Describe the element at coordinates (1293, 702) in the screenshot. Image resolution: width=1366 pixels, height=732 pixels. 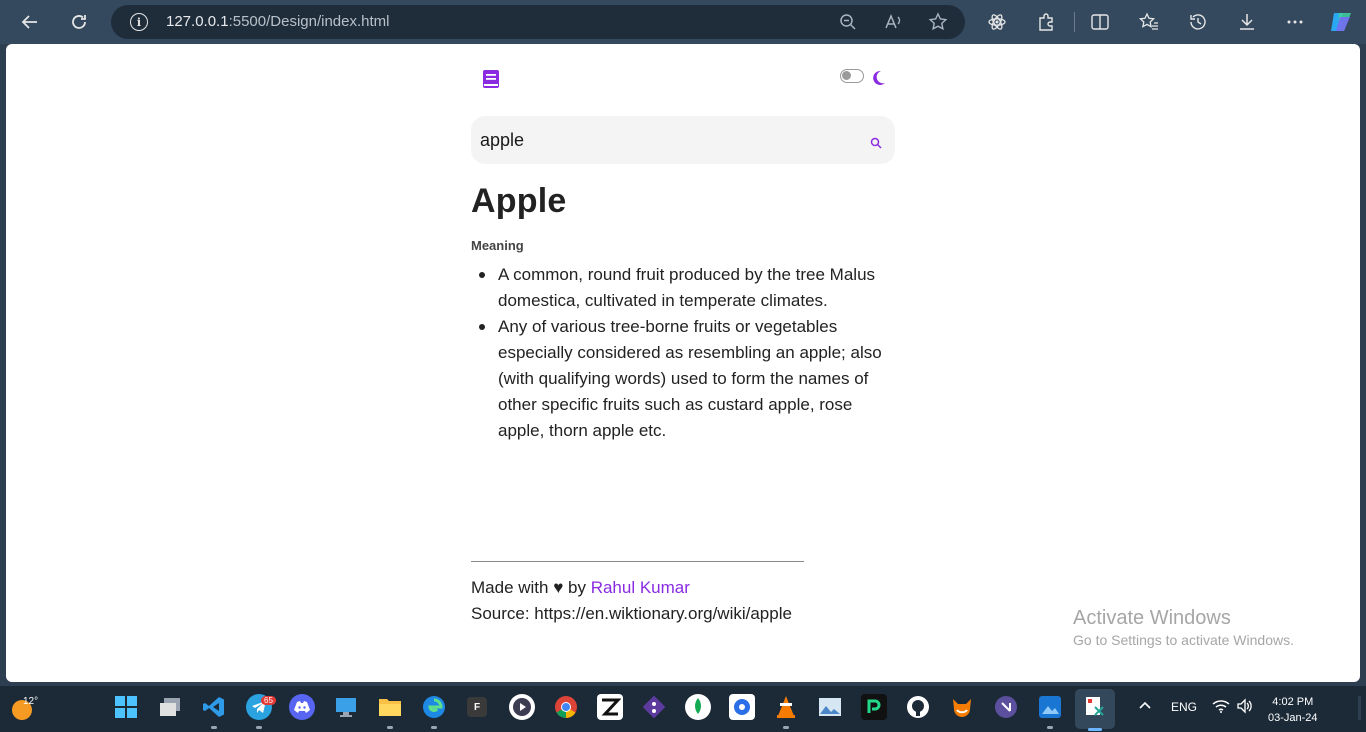
I see `clock-time: 4:02 PM` at that location.